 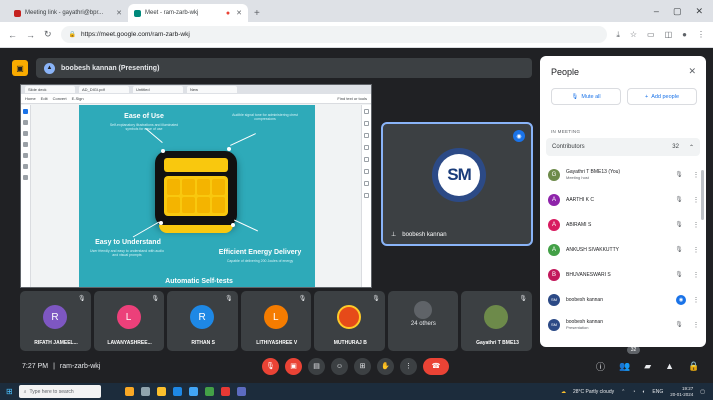 What do you see at coordinates (334, 34) in the screenshot?
I see `url-field: 🔒 https://meet.google.com/ram-zarb-wkj` at bounding box center [334, 34].